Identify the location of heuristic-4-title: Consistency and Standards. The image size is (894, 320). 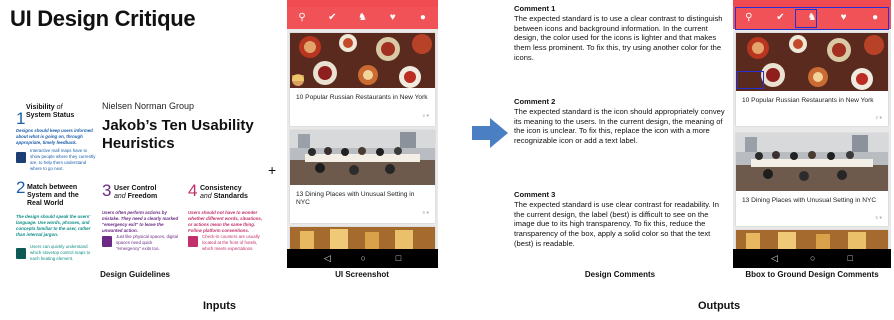
(224, 193).